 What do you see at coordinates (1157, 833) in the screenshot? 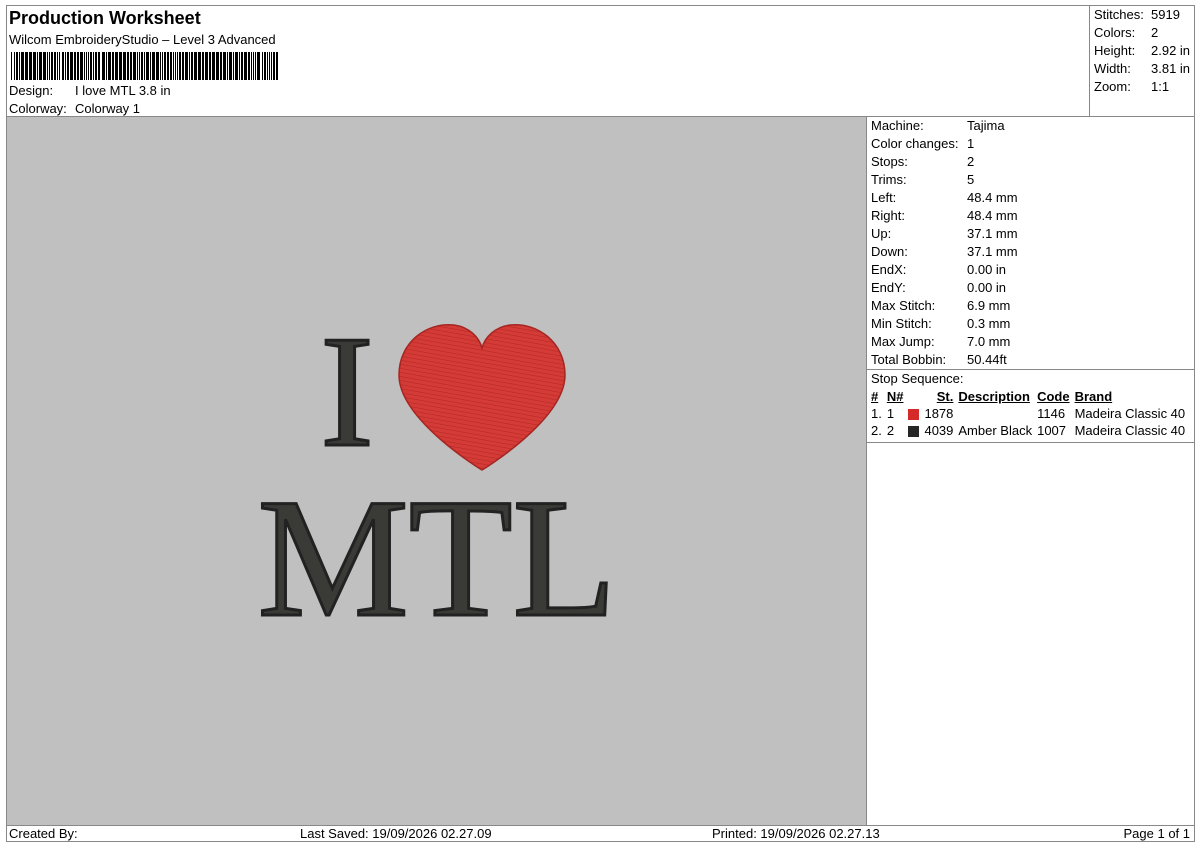
I see `page-number: Page 1 of 1` at bounding box center [1157, 833].